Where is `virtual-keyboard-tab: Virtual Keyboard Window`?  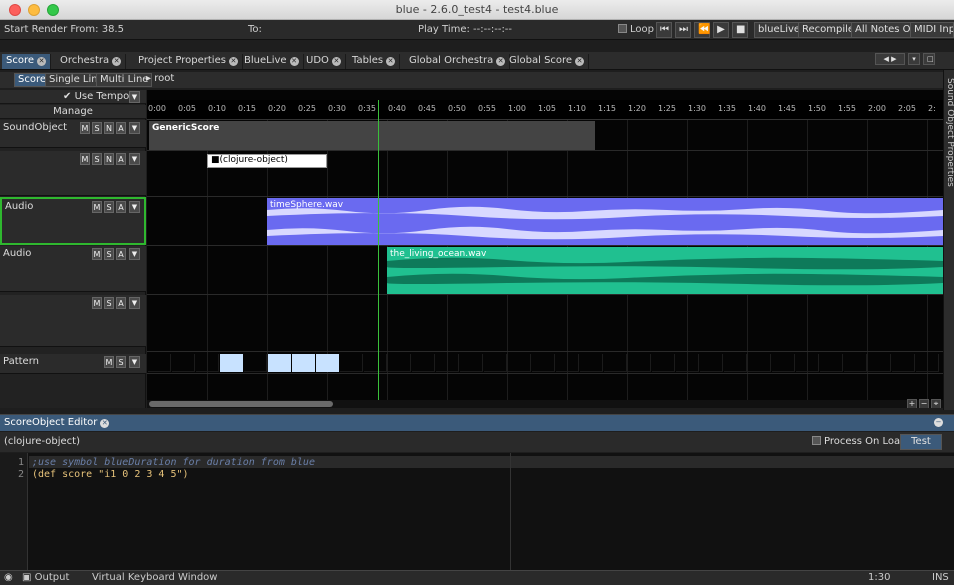 virtual-keyboard-tab: Virtual Keyboard Window is located at coordinates (154, 577).